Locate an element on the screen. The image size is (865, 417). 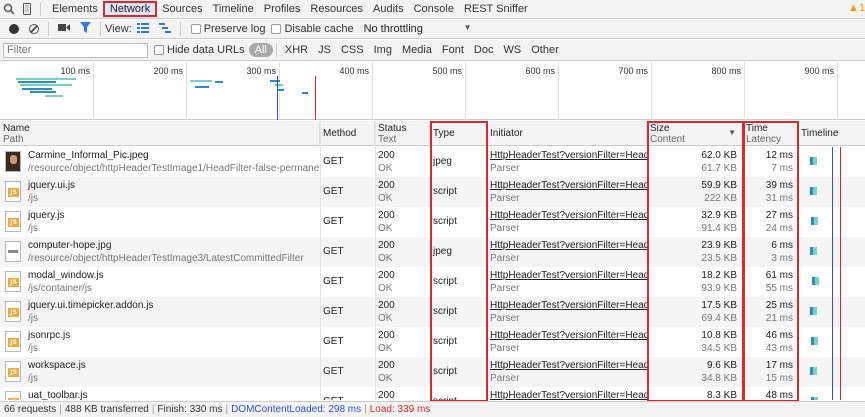
clear-icon is located at coordinates (34, 29).